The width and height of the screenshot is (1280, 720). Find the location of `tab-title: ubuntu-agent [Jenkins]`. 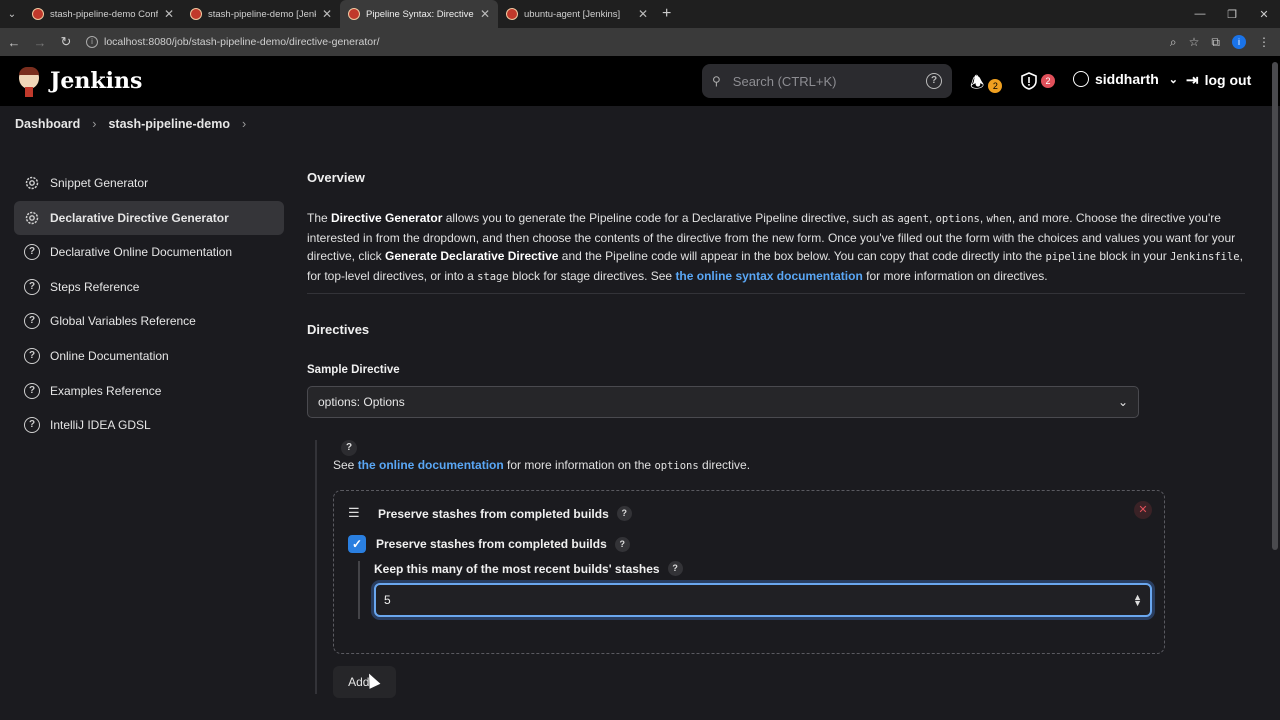

tab-title: ubuntu-agent [Jenkins] is located at coordinates (572, 14).